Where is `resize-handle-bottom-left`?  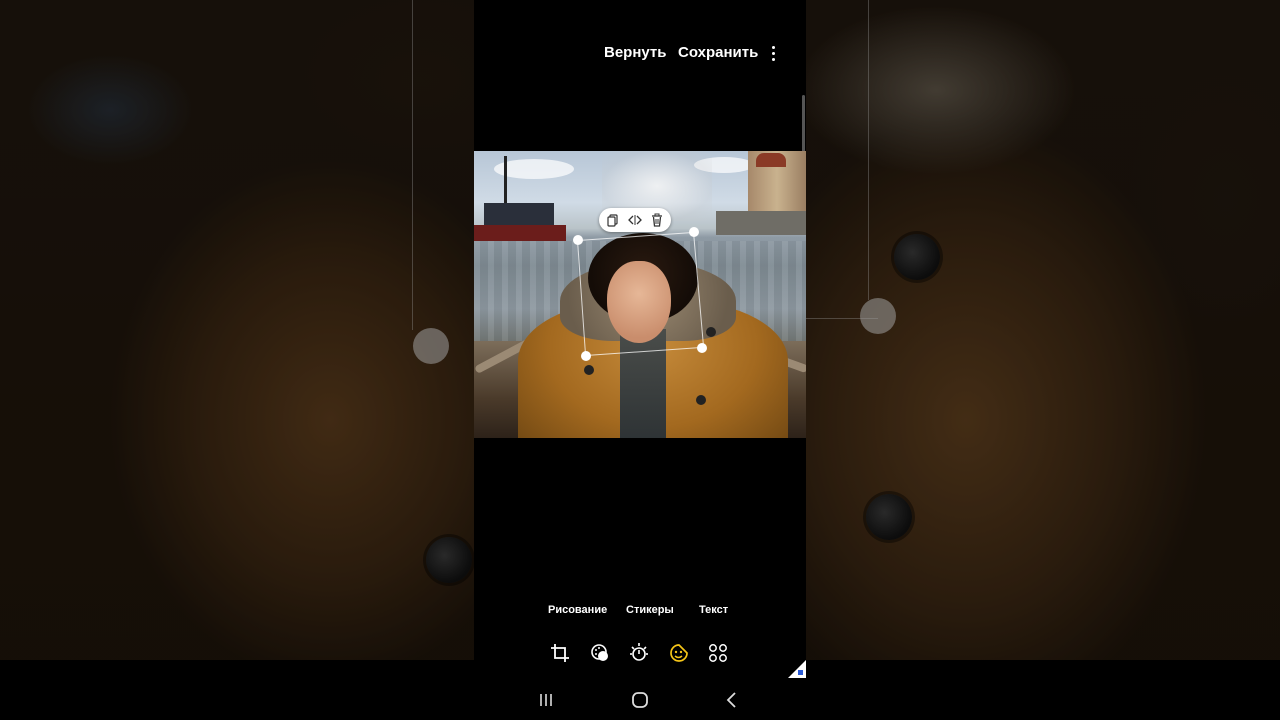
resize-handle-bottom-left is located at coordinates (586, 356).